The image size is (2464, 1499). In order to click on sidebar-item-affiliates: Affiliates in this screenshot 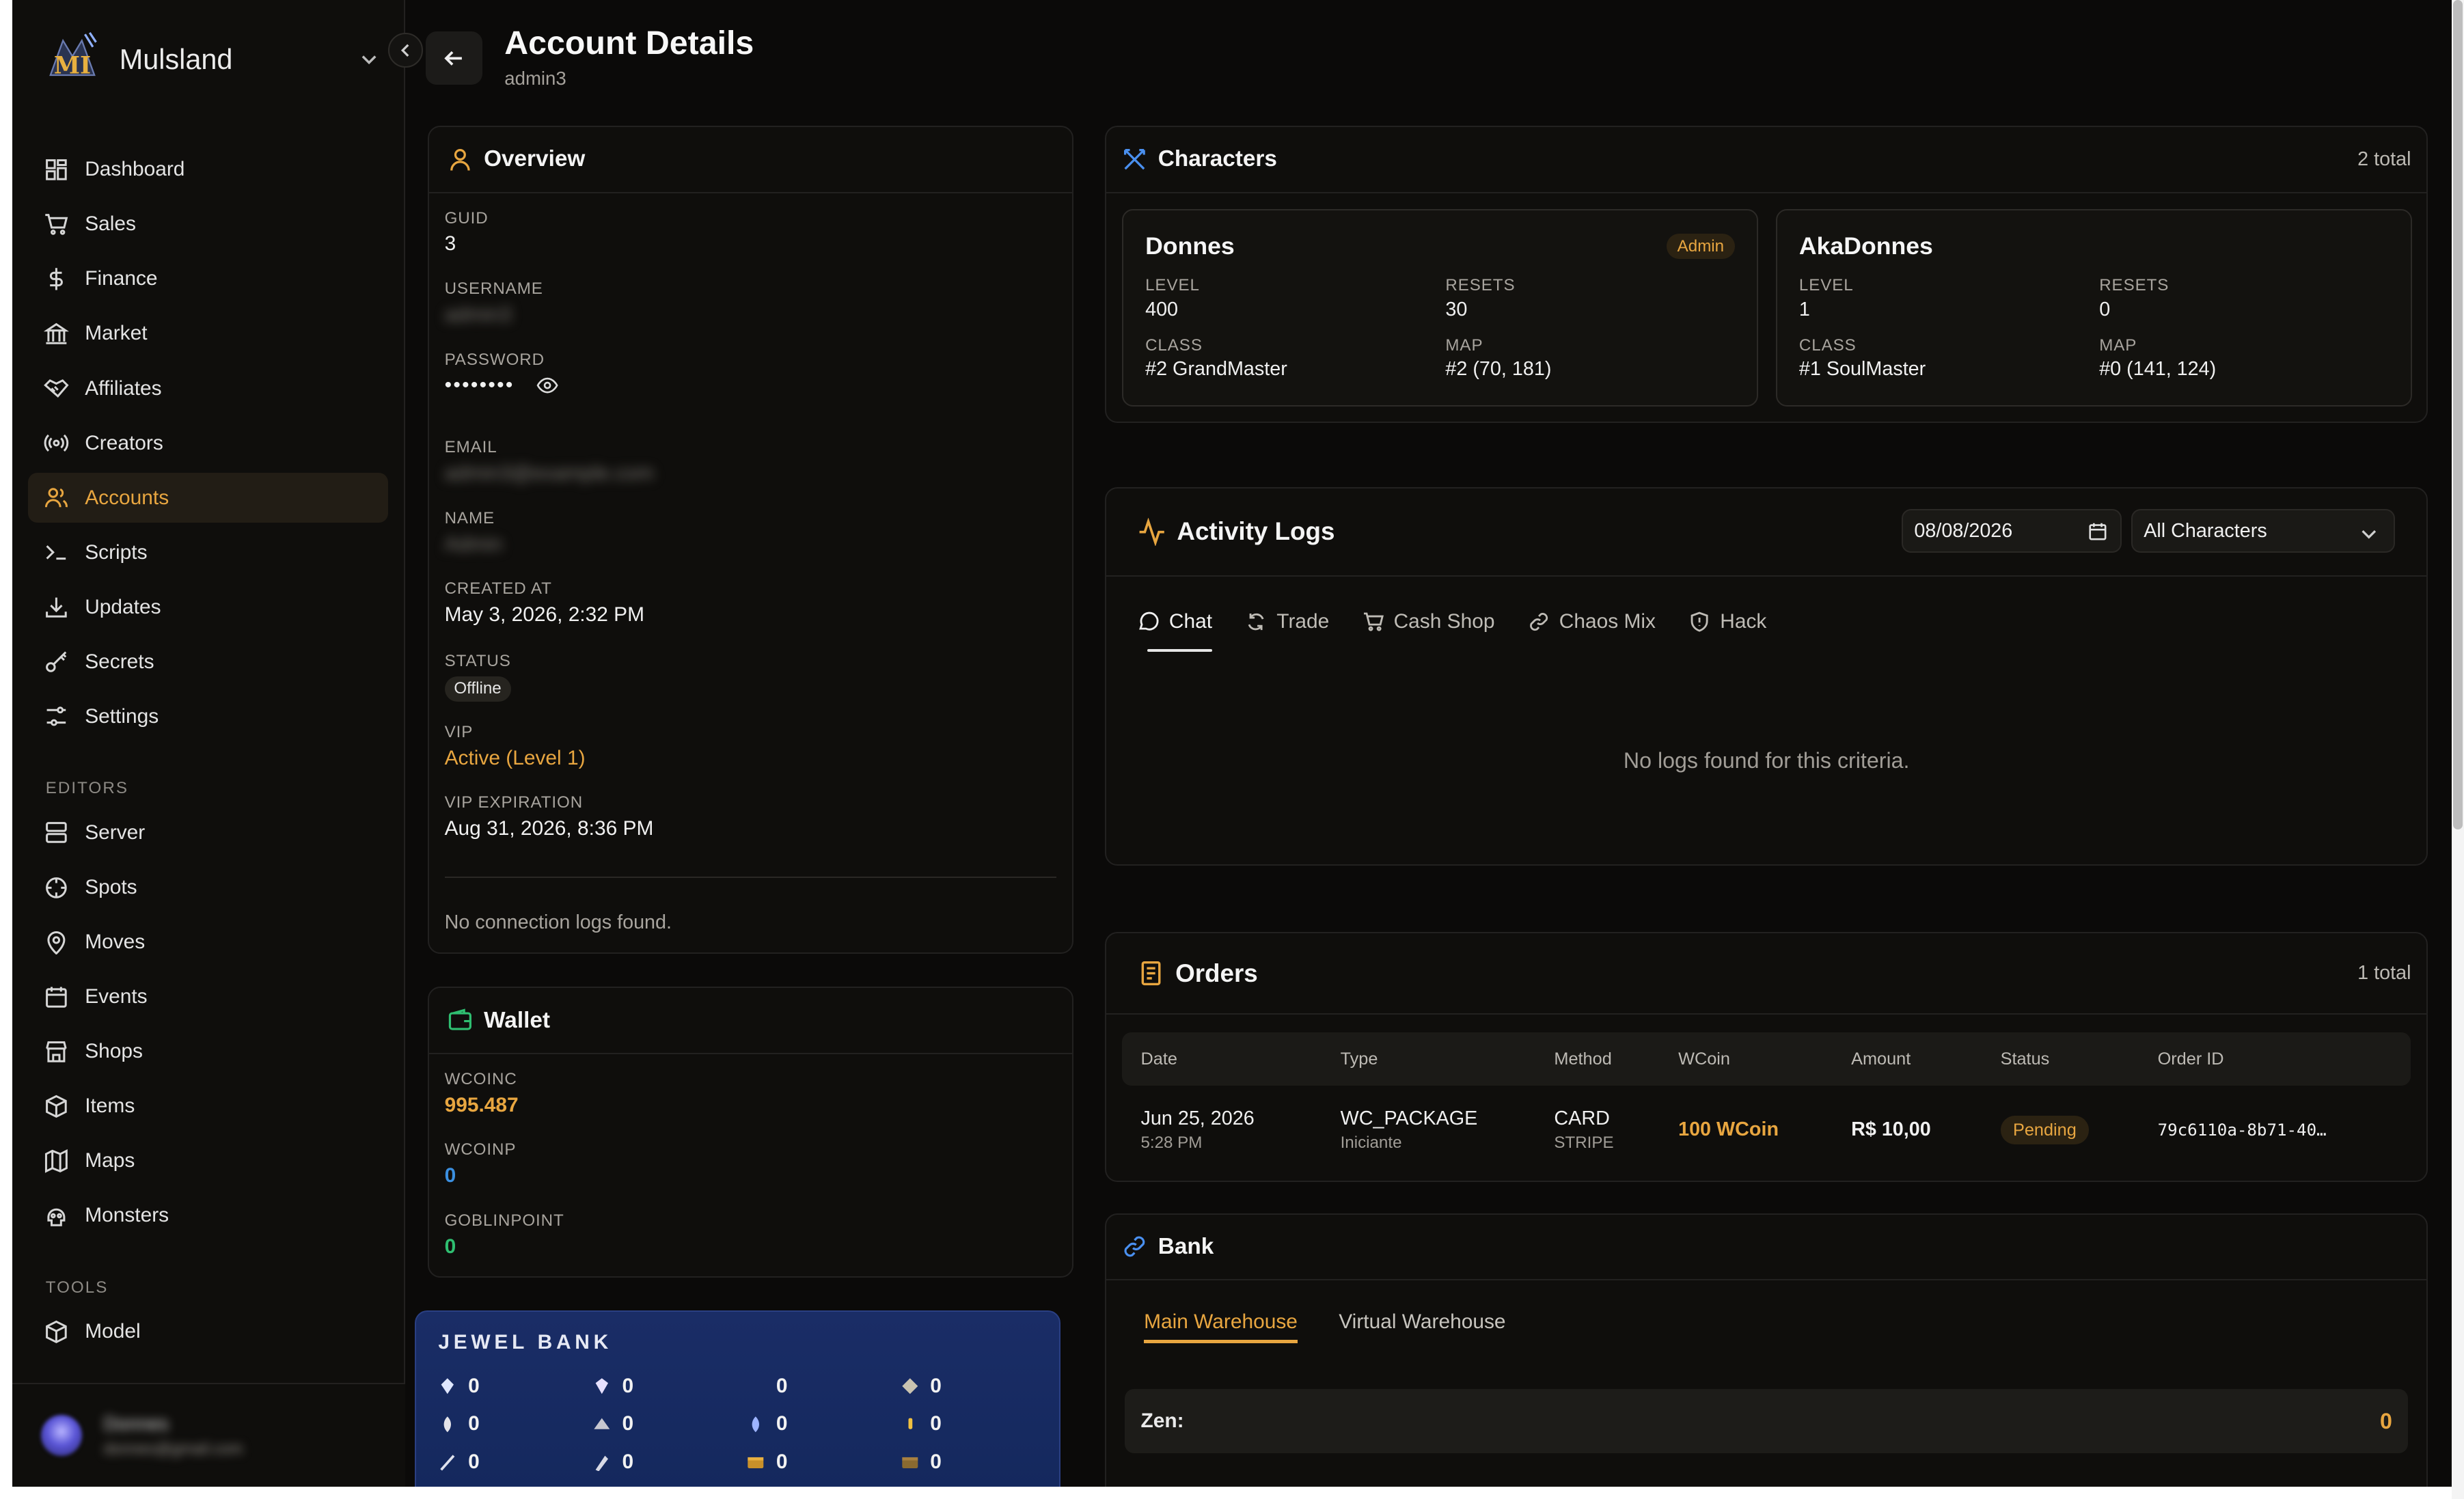, I will do `click(208, 388)`.